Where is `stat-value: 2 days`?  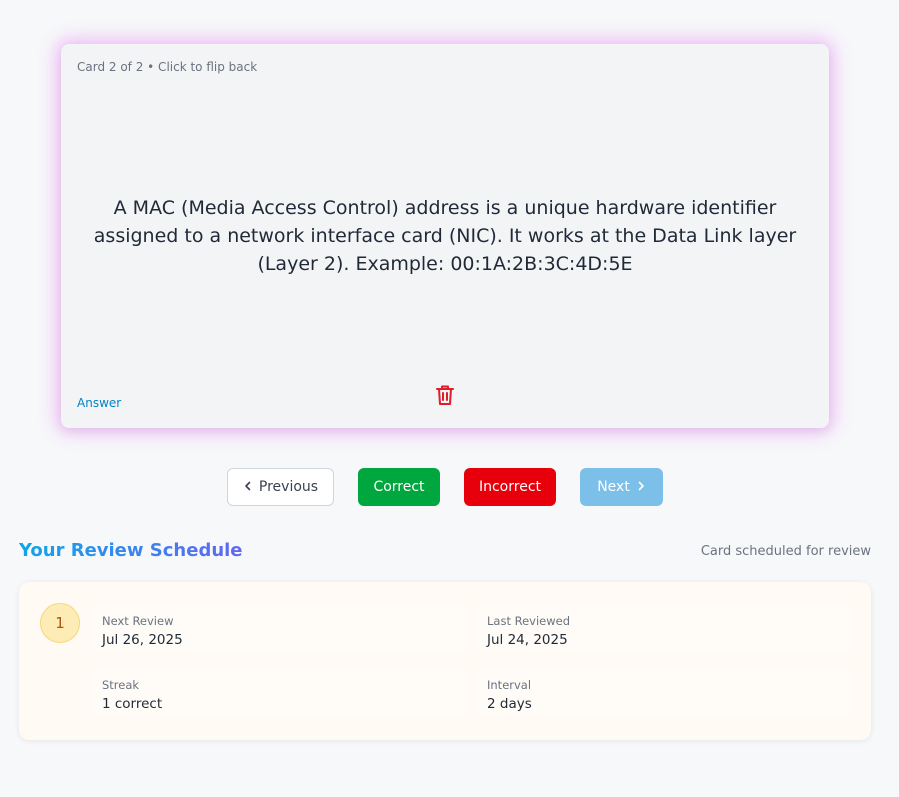 stat-value: 2 days is located at coordinates (509, 704).